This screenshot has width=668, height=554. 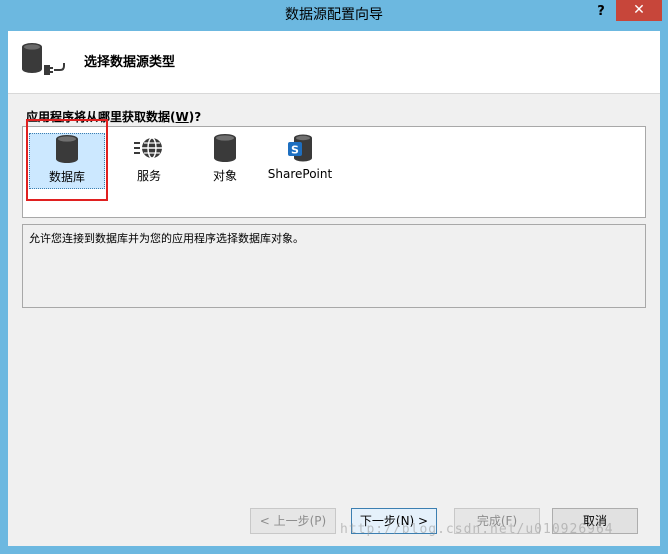 What do you see at coordinates (66, 177) in the screenshot?
I see `option-label: 数据库` at bounding box center [66, 177].